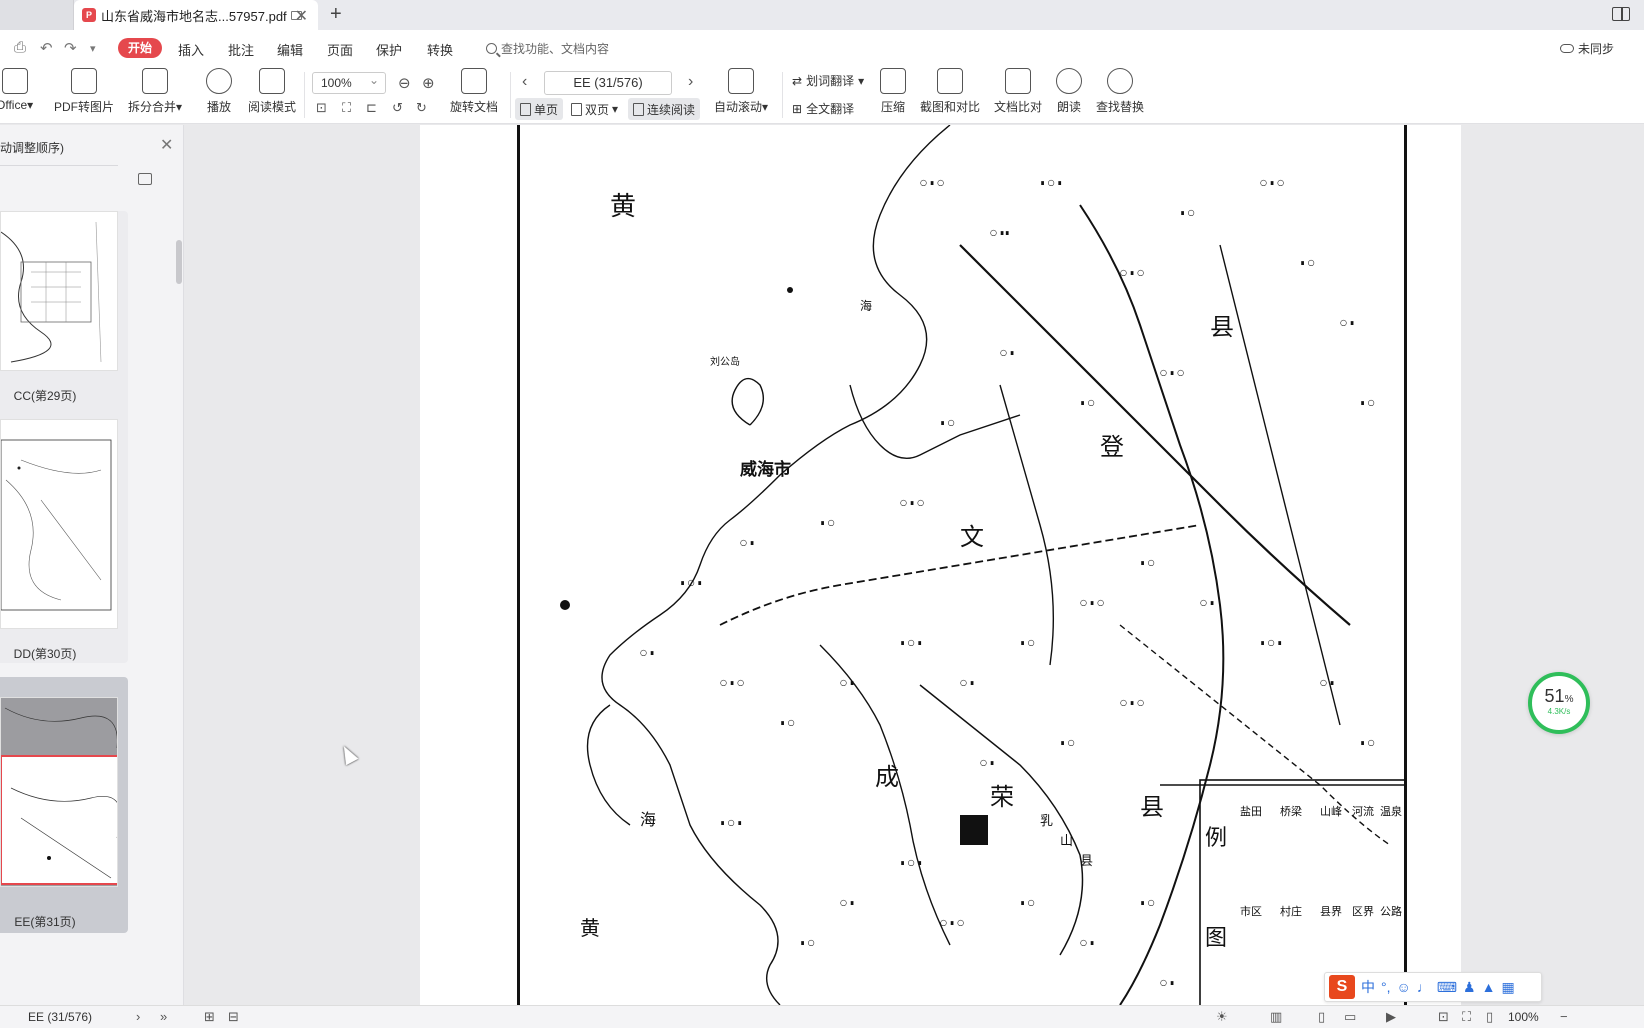  Describe the element at coordinates (590, 928) in the screenshot. I see `map-label-sea: 黄` at that location.